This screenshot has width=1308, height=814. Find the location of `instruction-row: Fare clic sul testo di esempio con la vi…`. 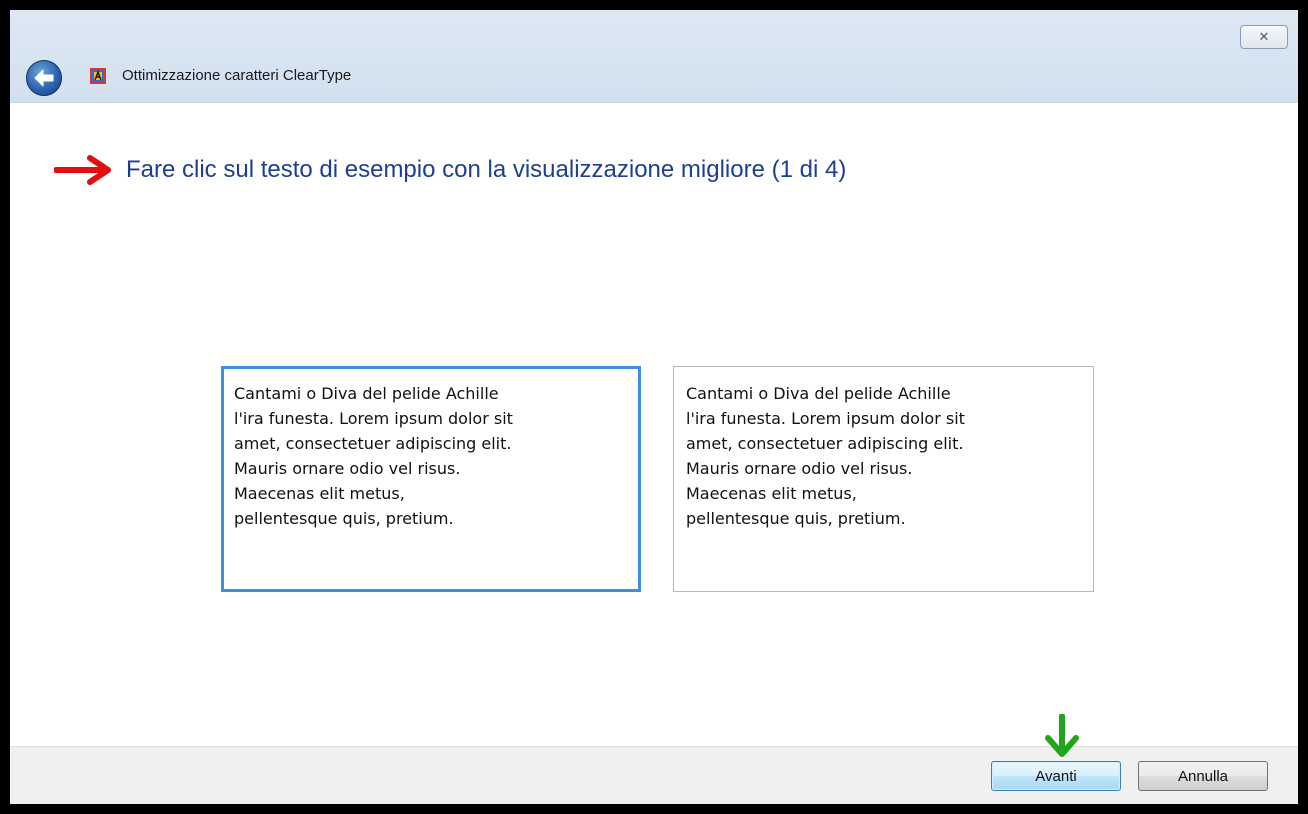

instruction-row: Fare clic sul testo di esempio con la vi… is located at coordinates (450, 170).